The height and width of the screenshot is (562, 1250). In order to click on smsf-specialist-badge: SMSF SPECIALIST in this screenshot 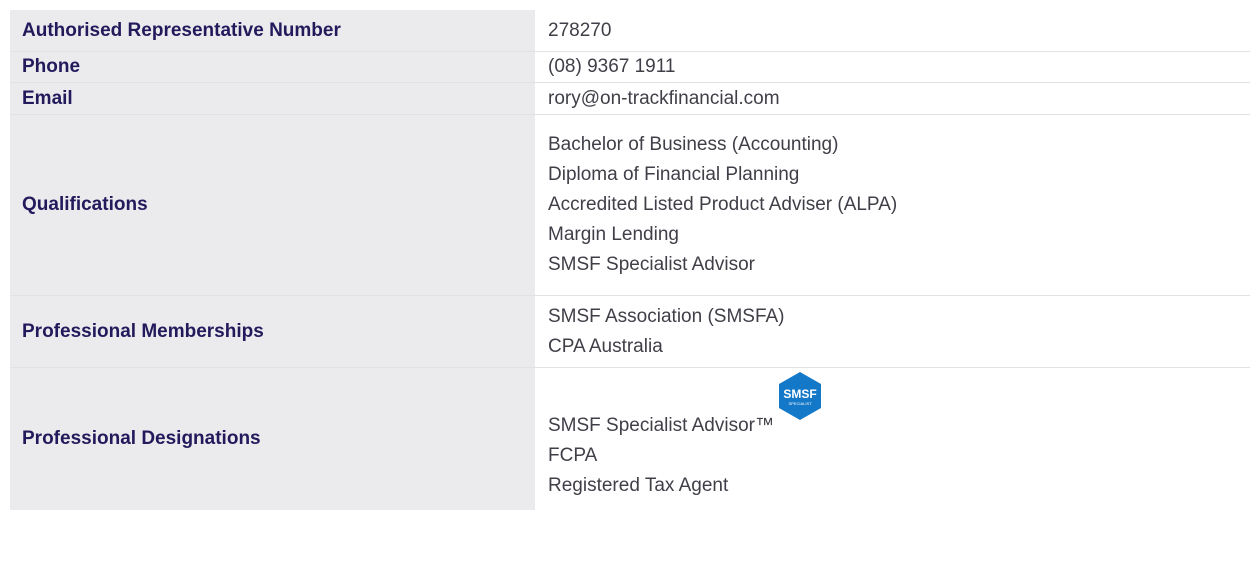, I will do `click(800, 406)`.